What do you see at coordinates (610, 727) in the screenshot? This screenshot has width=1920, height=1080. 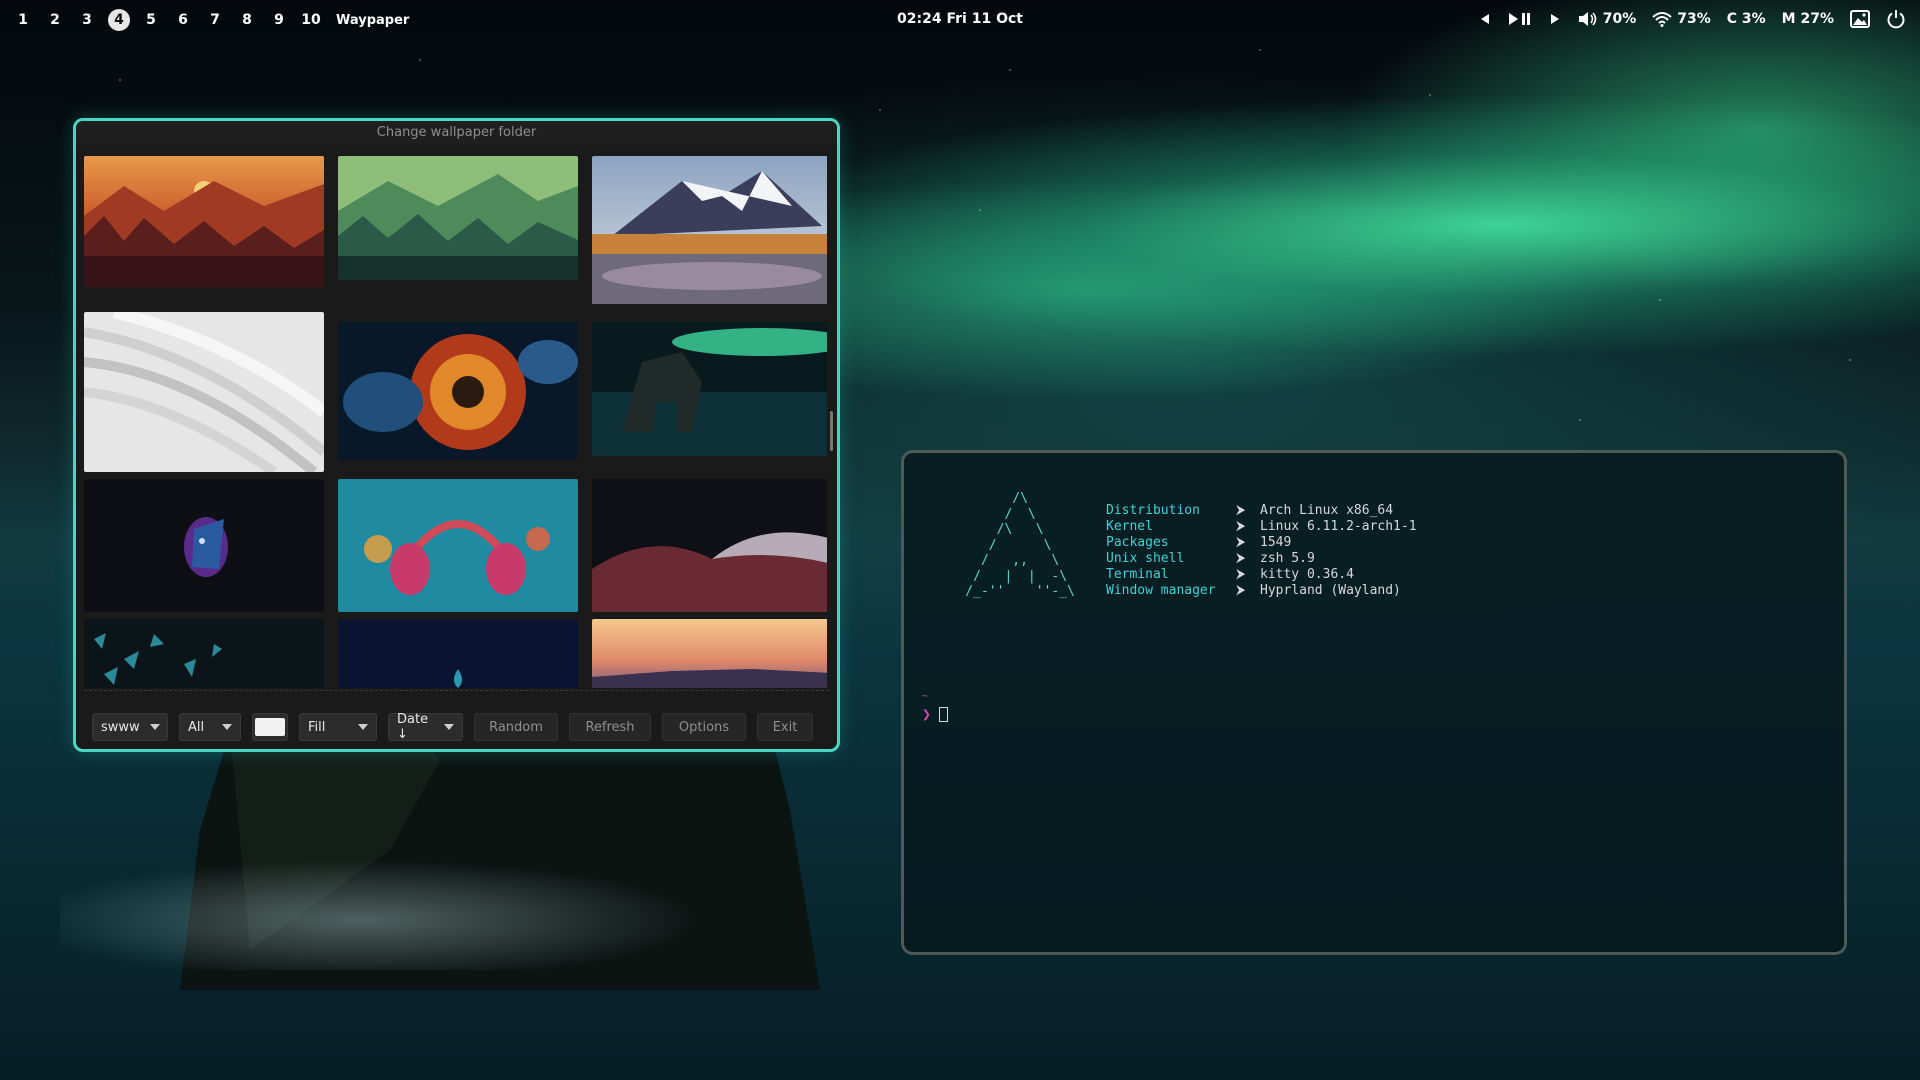 I see `refresh-button: Refresh` at bounding box center [610, 727].